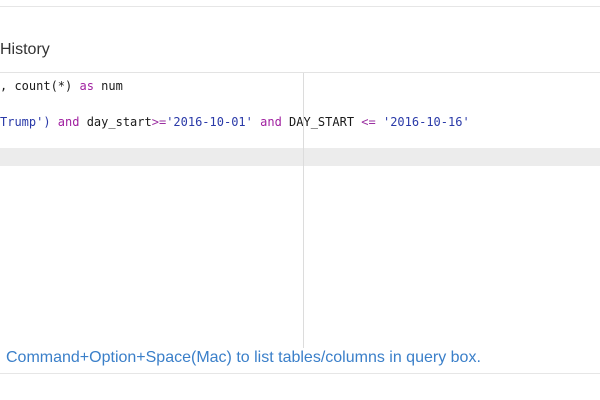 The width and height of the screenshot is (600, 400). I want to click on code-line-1: , count(*) as num, so click(61, 86).